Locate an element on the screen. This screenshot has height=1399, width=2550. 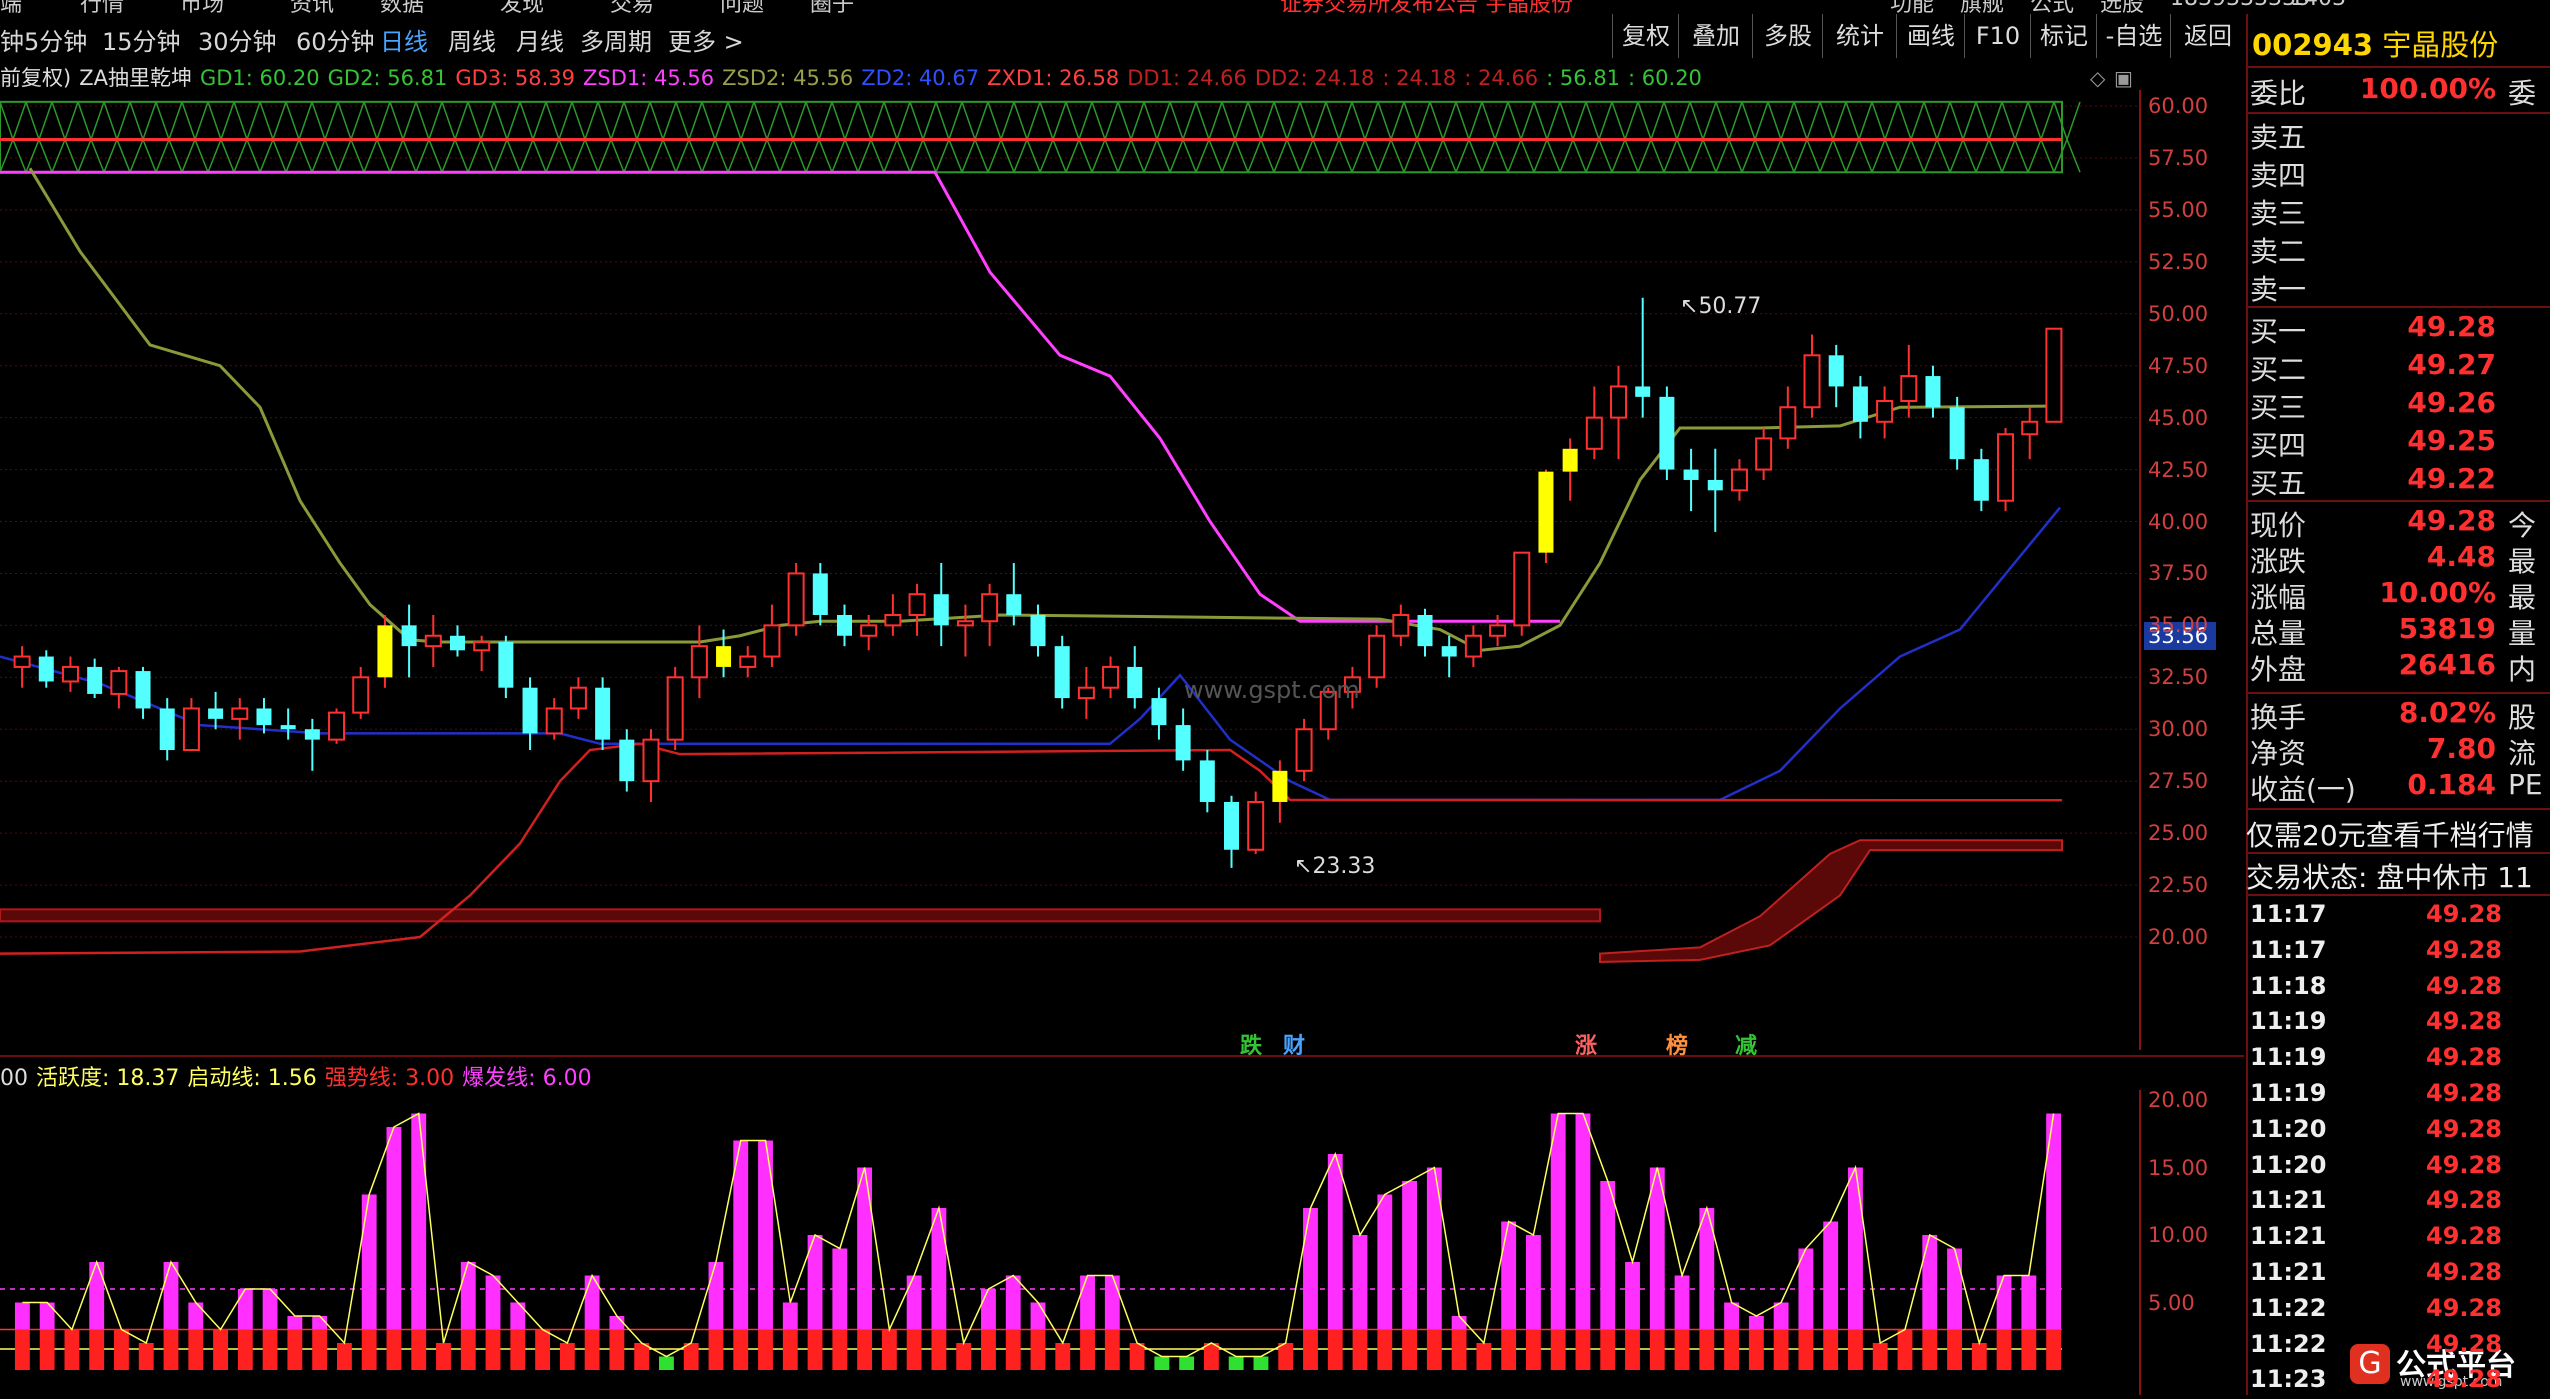
quote-value: 49.22 is located at coordinates (2451, 478).